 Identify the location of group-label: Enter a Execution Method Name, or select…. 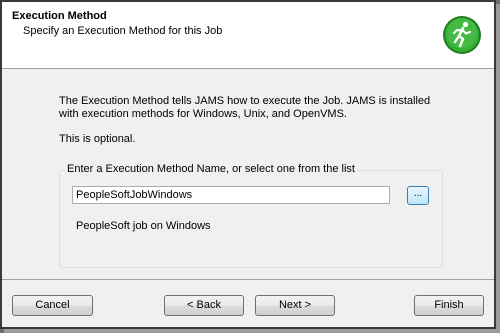
(211, 169).